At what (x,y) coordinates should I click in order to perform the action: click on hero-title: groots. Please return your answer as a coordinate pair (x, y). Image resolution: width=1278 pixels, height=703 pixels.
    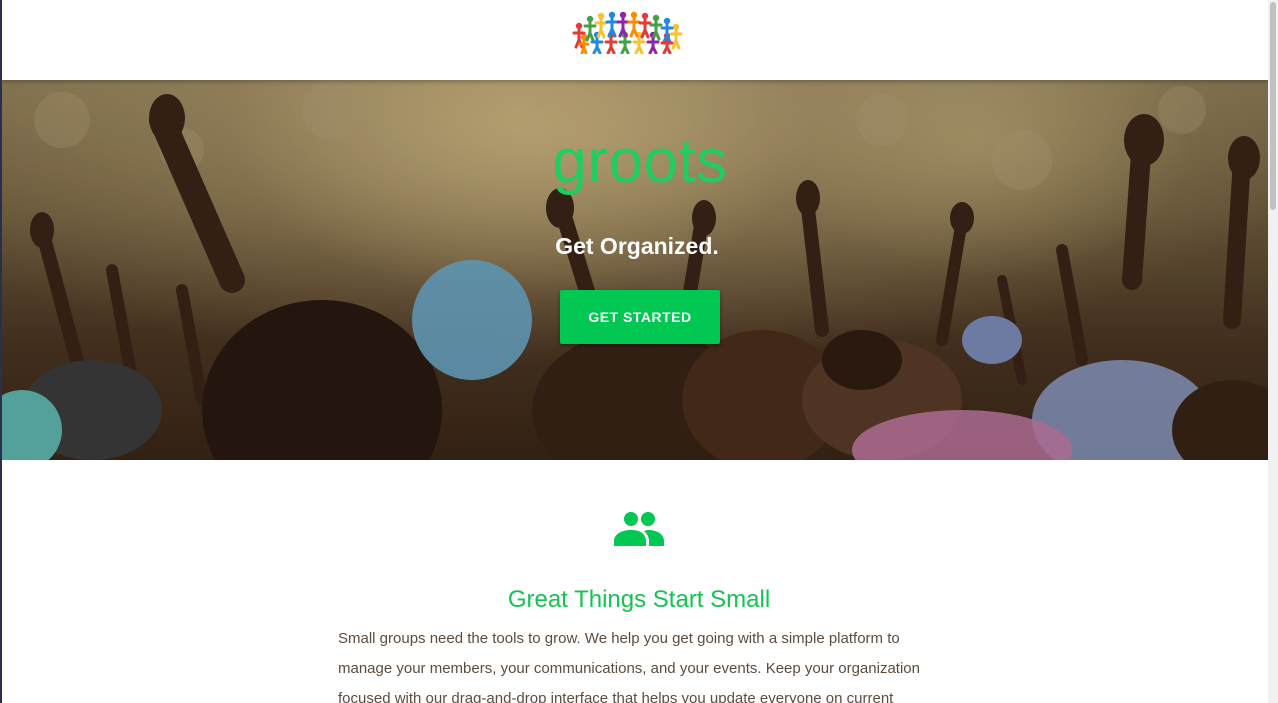
    Looking at the image, I should click on (640, 161).